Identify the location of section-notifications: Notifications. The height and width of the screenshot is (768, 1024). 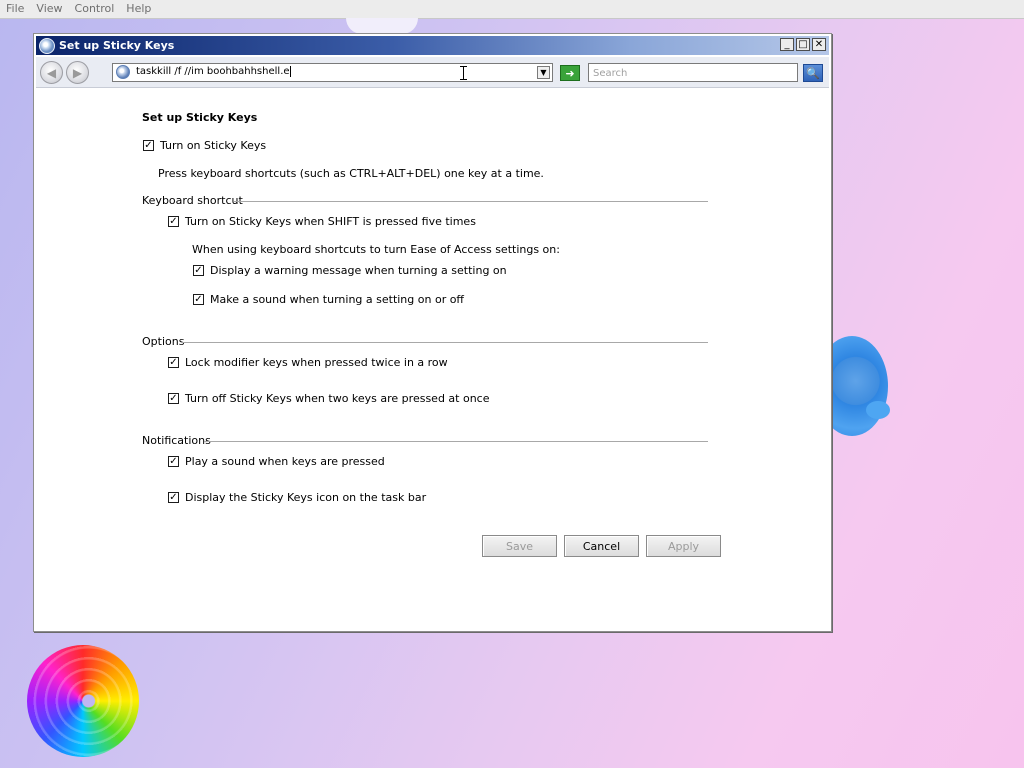
(176, 440).